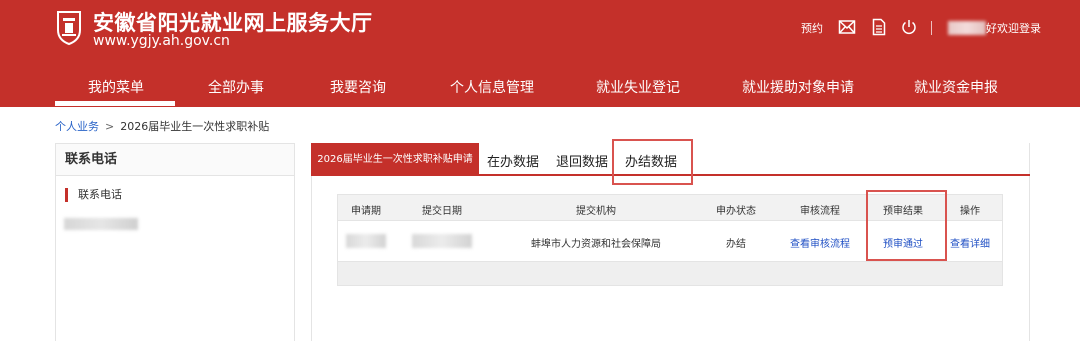  I want to click on col-header-action: 操作, so click(970, 211).